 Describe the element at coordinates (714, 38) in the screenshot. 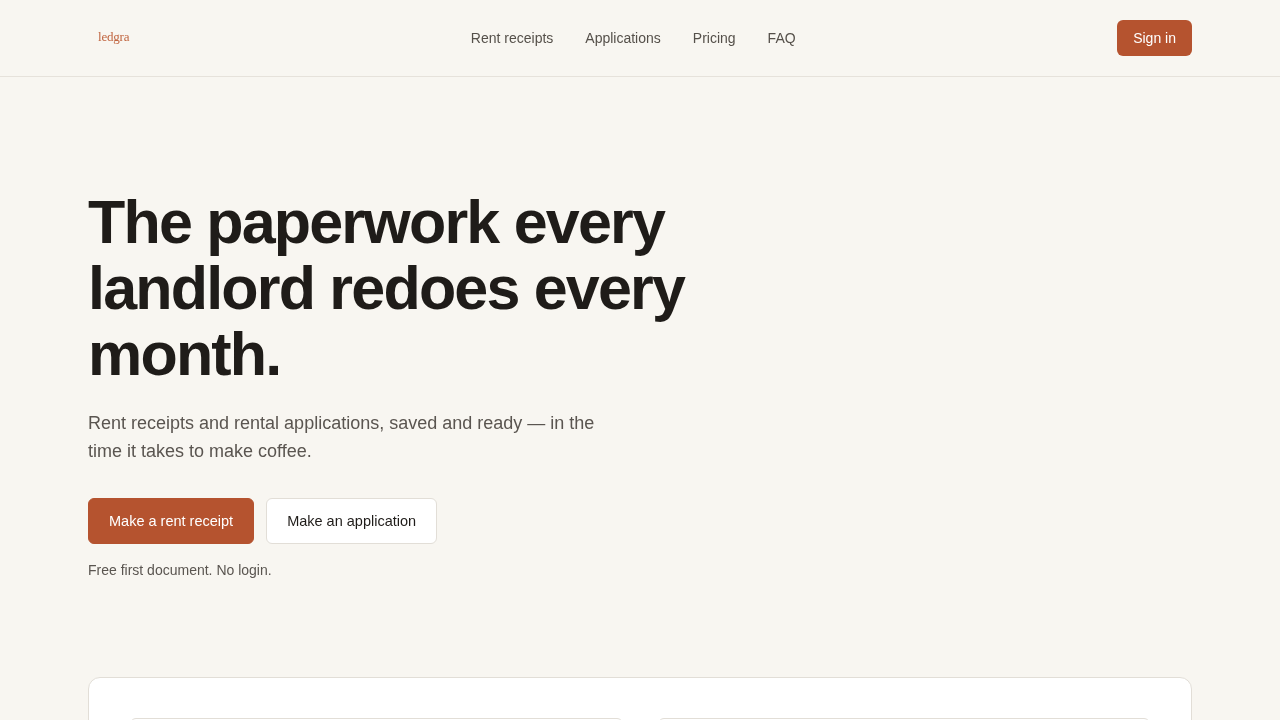

I see `nav-link: Pricing` at that location.